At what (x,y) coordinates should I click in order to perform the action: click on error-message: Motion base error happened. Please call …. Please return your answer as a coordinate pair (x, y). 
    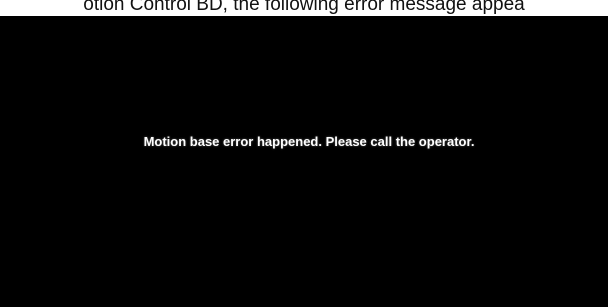
    Looking at the image, I should click on (309, 141).